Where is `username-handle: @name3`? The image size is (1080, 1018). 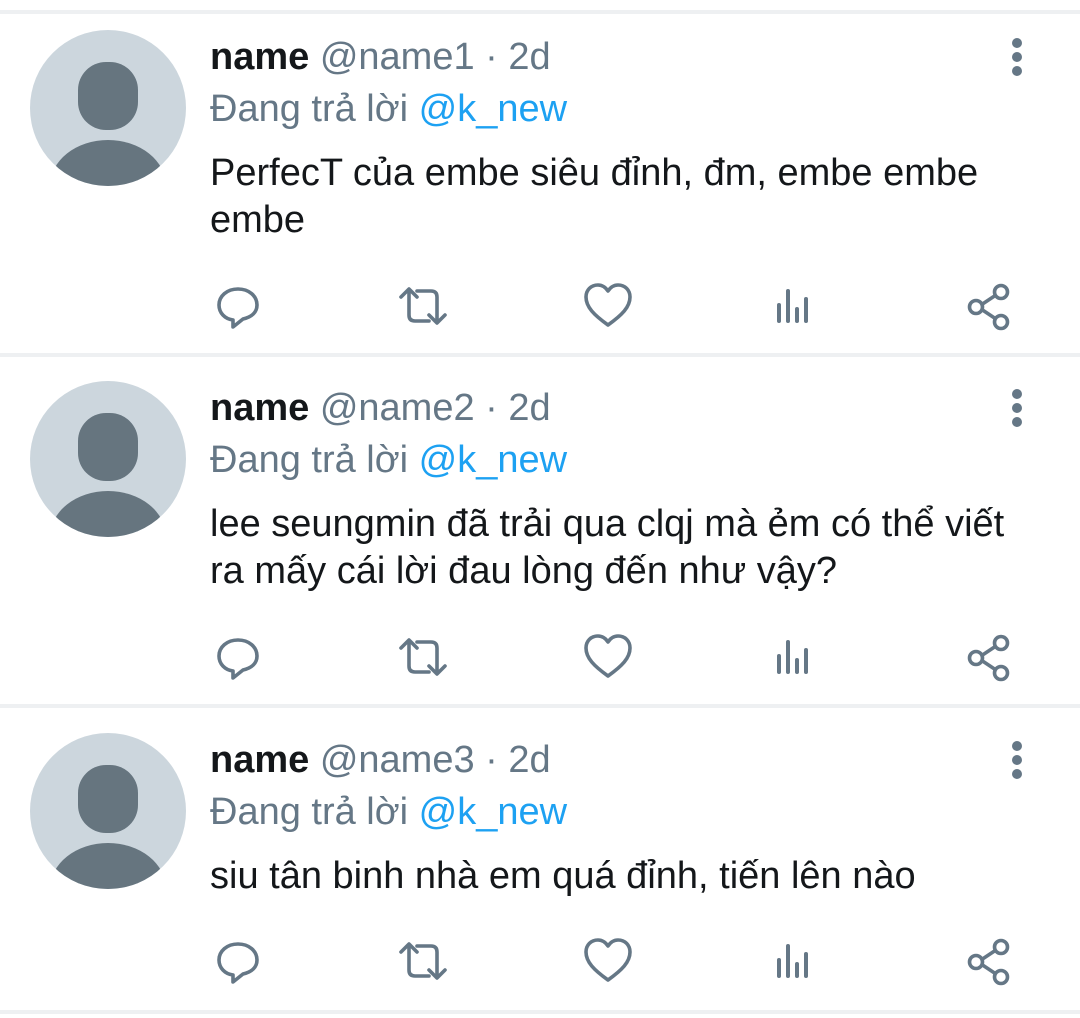 username-handle: @name3 is located at coordinates (397, 760).